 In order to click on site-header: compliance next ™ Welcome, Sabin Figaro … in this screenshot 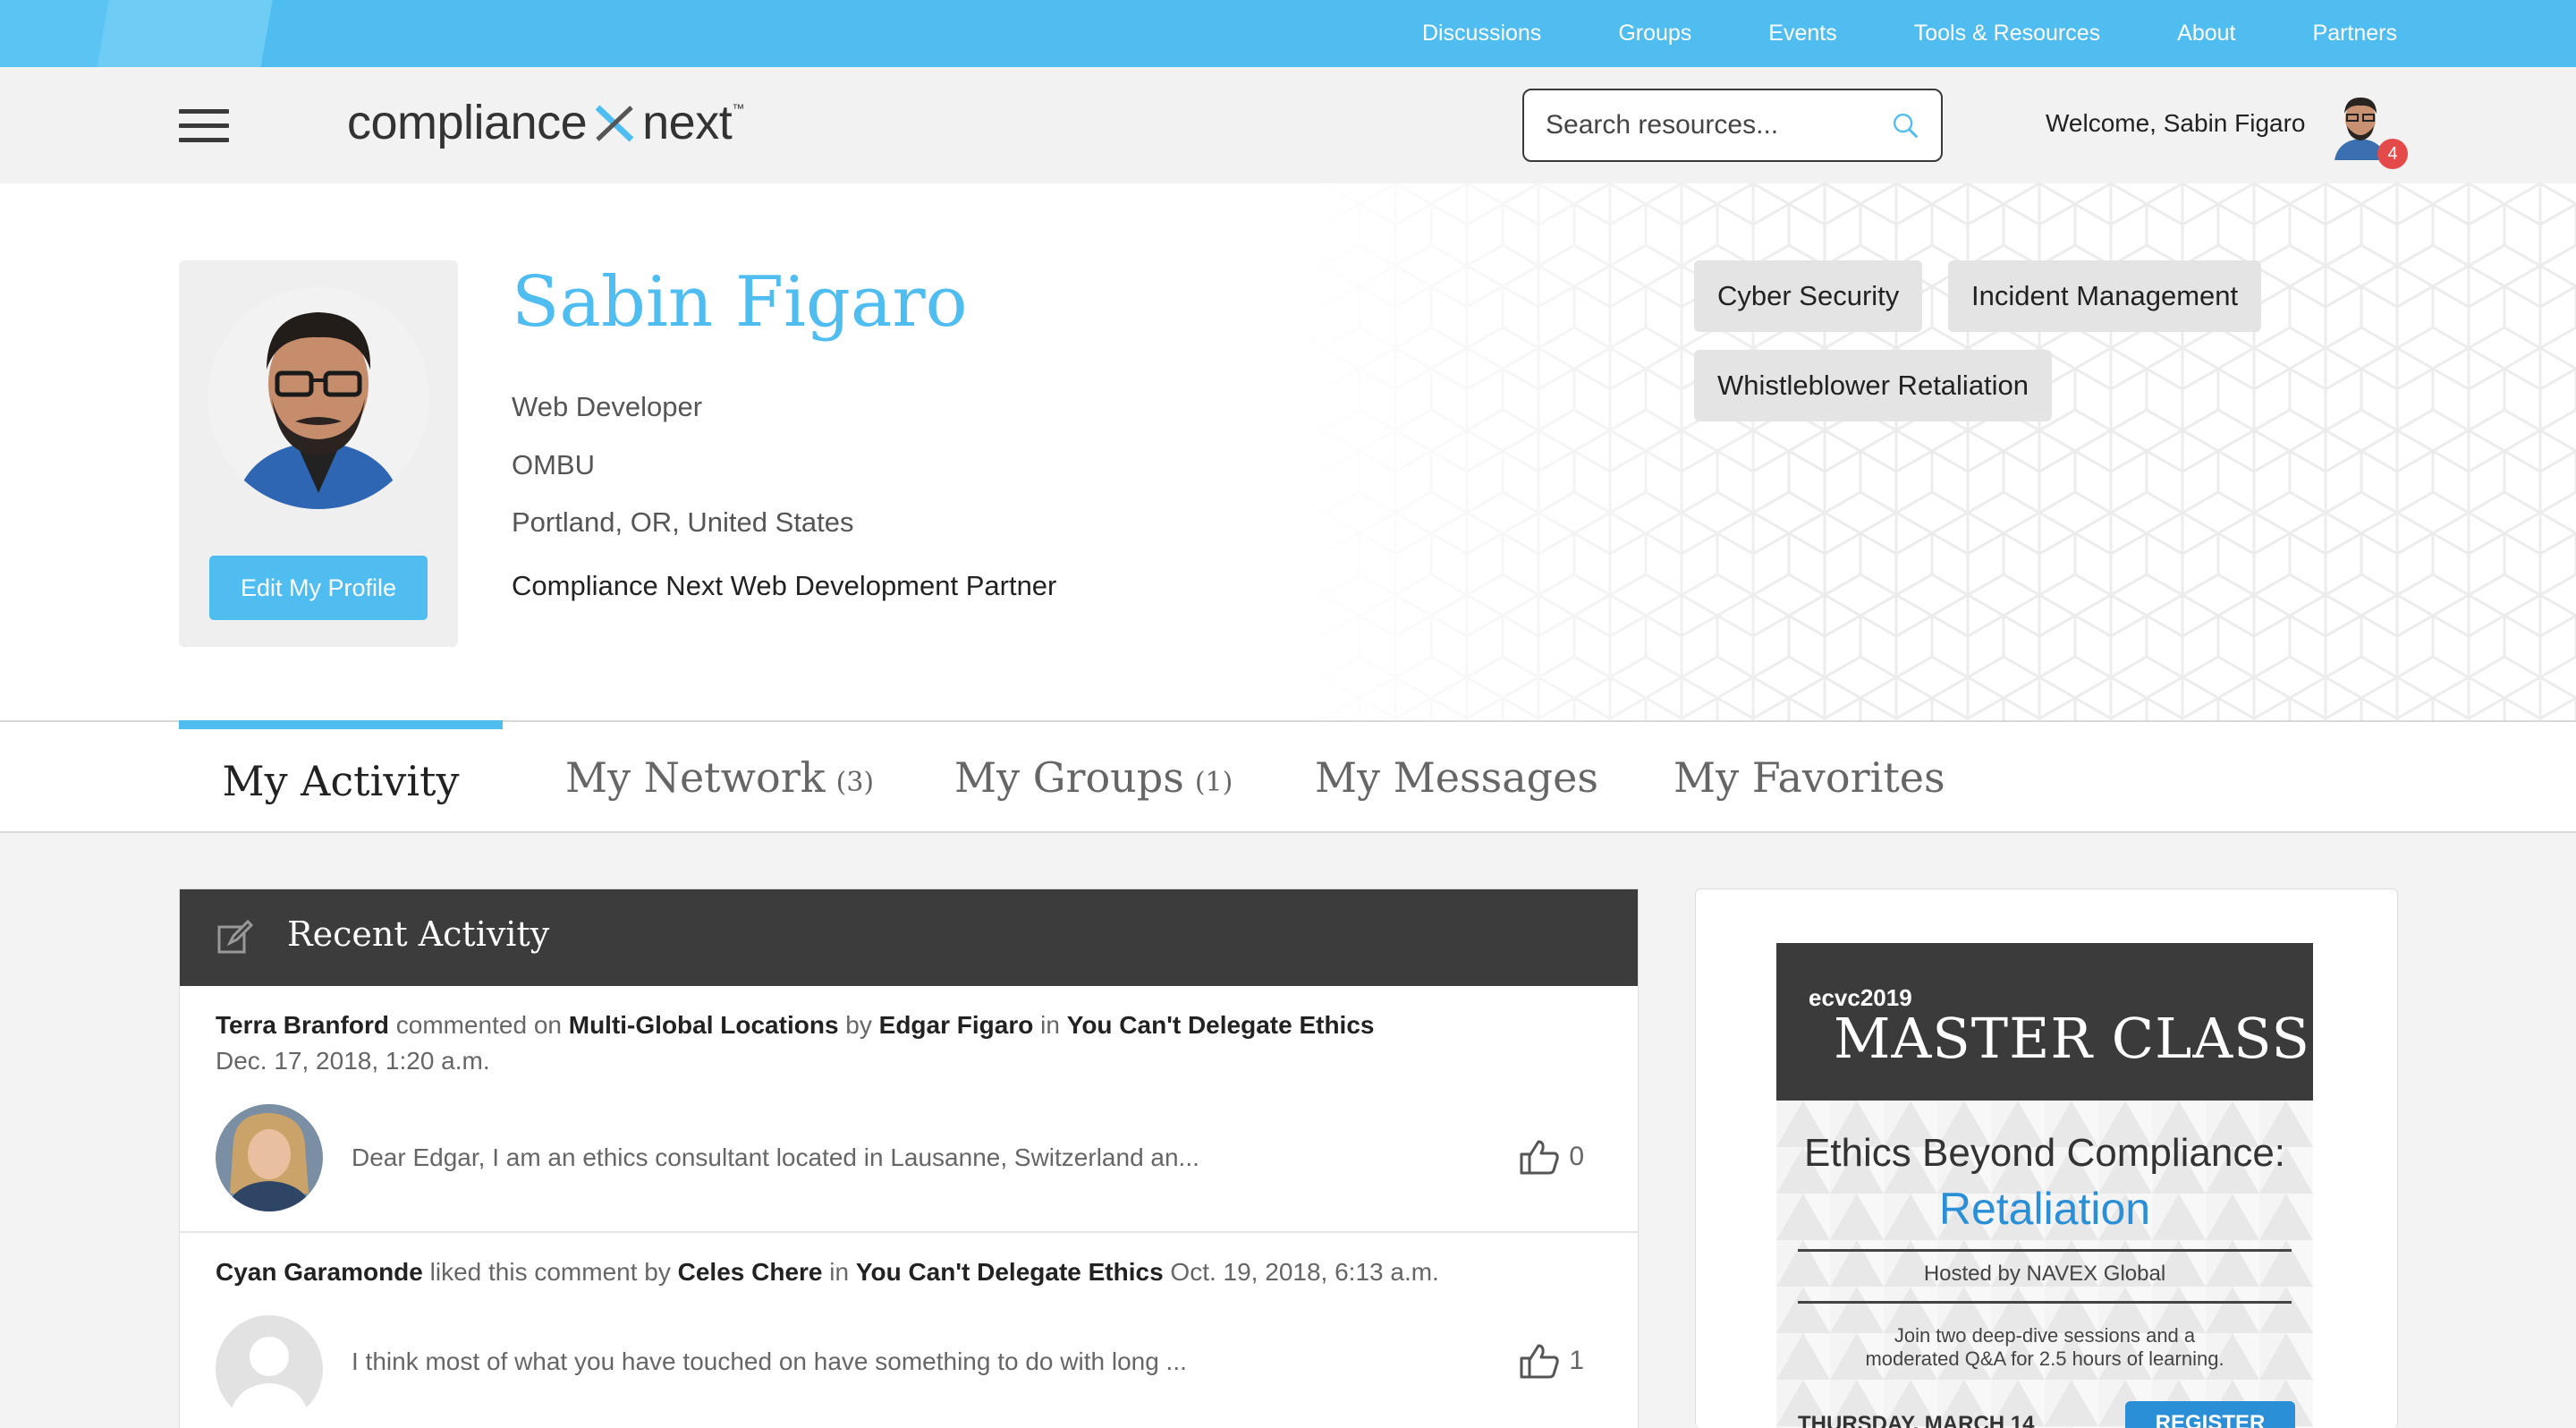, I will do `click(1288, 125)`.